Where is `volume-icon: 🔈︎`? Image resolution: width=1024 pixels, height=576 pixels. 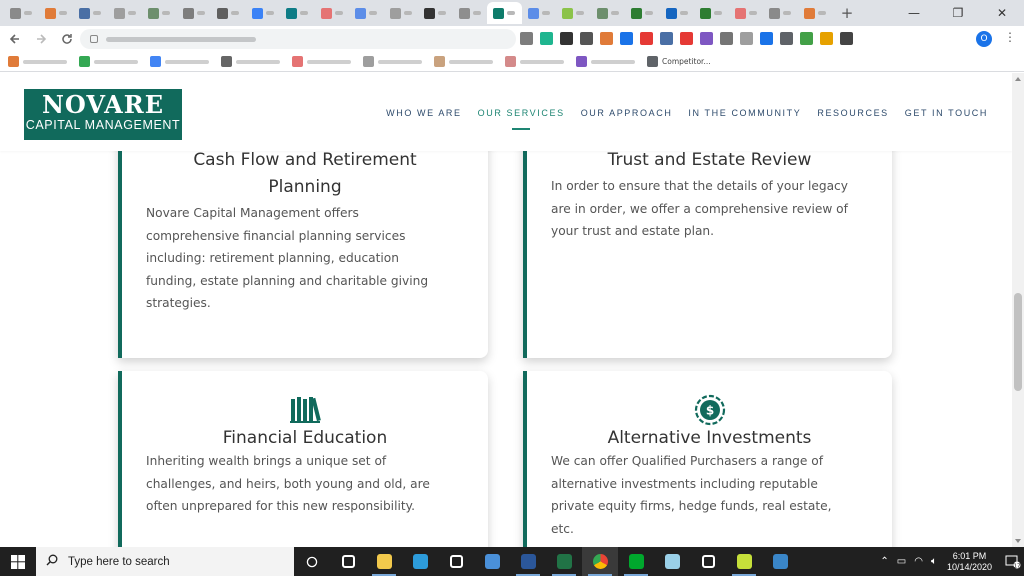
volume-icon: 🔈︎ is located at coordinates (934, 561).